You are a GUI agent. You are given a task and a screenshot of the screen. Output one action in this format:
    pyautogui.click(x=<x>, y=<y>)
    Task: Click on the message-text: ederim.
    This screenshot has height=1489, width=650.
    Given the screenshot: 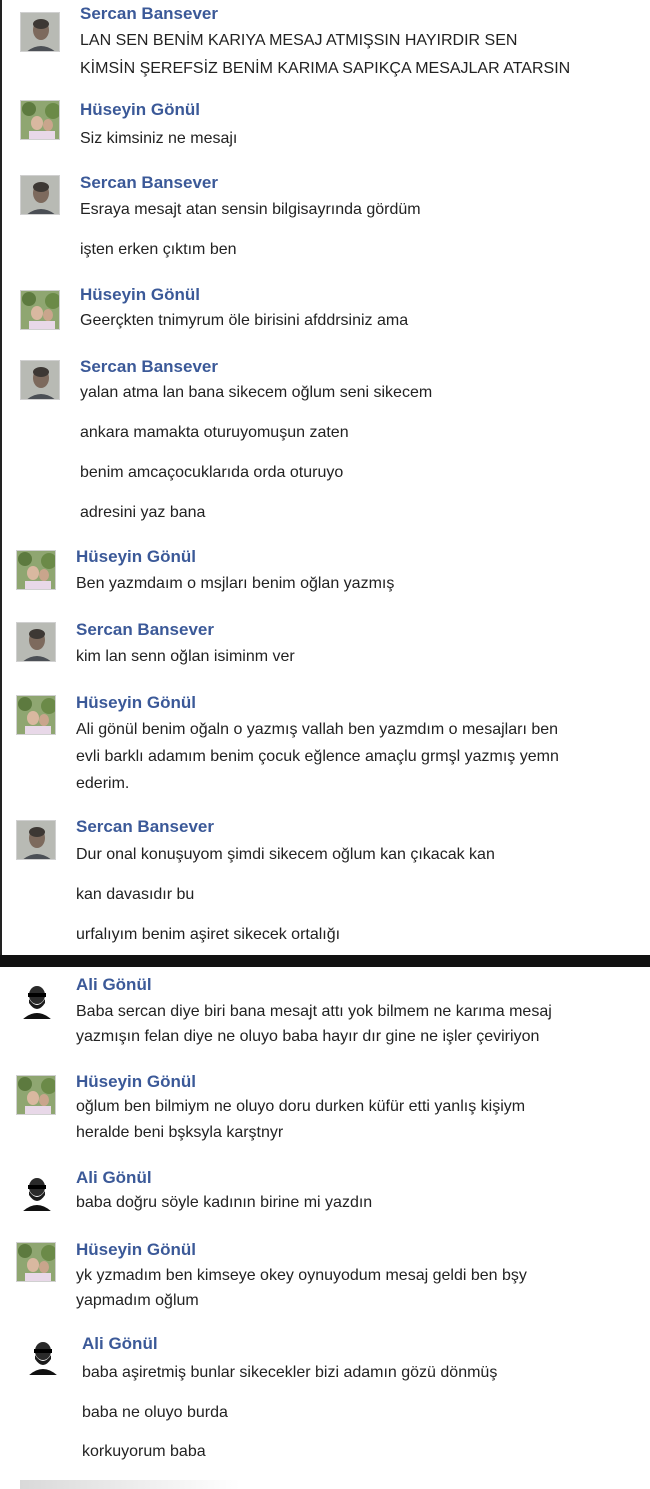 What is the action you would take?
    pyautogui.click(x=103, y=783)
    